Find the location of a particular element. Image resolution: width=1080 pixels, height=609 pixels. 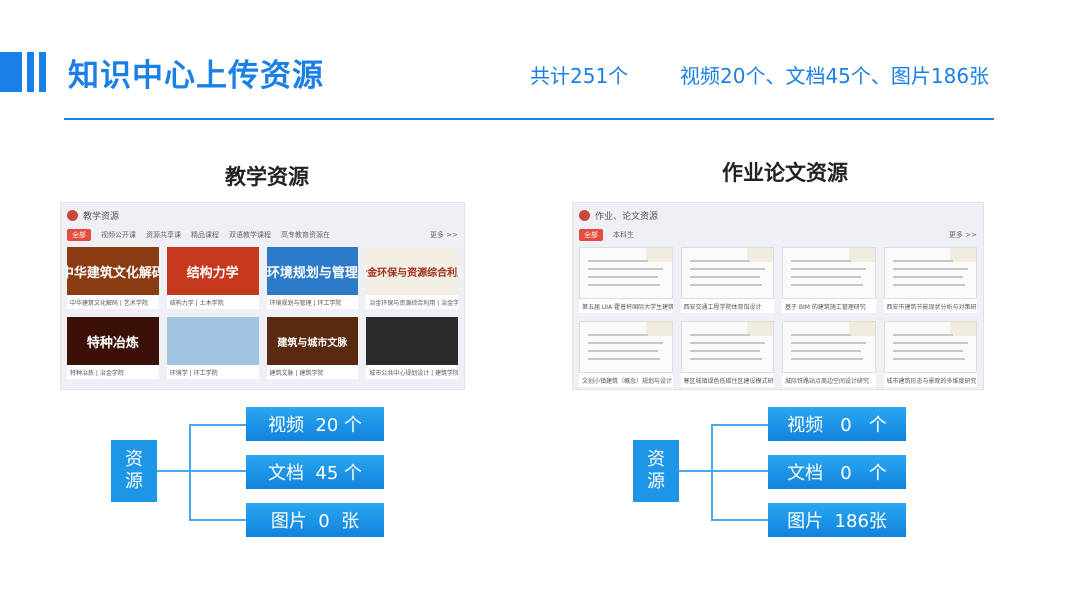

panel-header: 教学资源 is located at coordinates (262, 215).